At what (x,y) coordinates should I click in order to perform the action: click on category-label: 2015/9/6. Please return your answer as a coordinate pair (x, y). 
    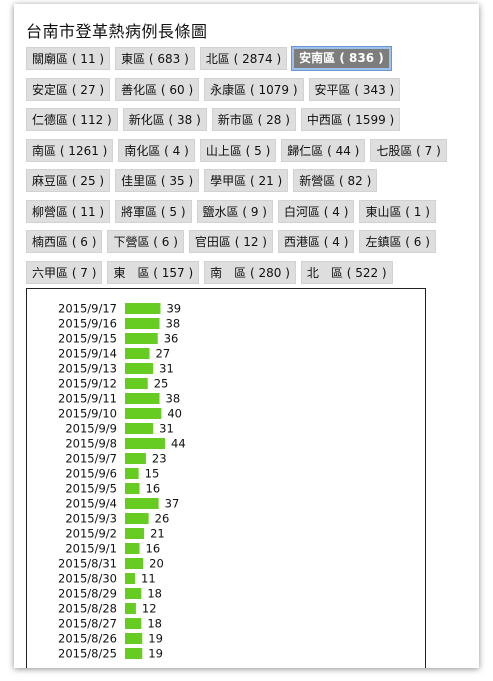
    Looking at the image, I should click on (91, 474).